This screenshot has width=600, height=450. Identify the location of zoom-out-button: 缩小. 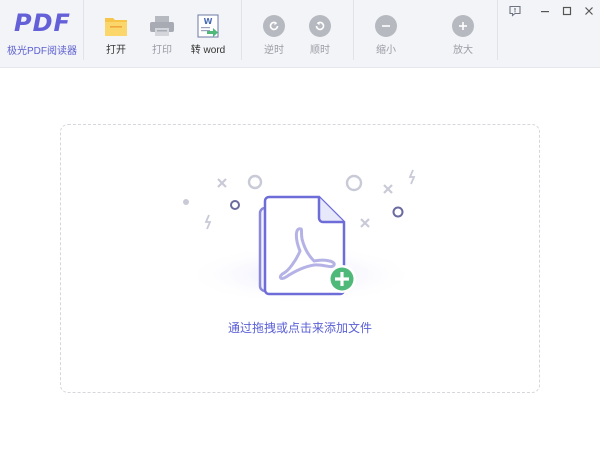
(386, 32).